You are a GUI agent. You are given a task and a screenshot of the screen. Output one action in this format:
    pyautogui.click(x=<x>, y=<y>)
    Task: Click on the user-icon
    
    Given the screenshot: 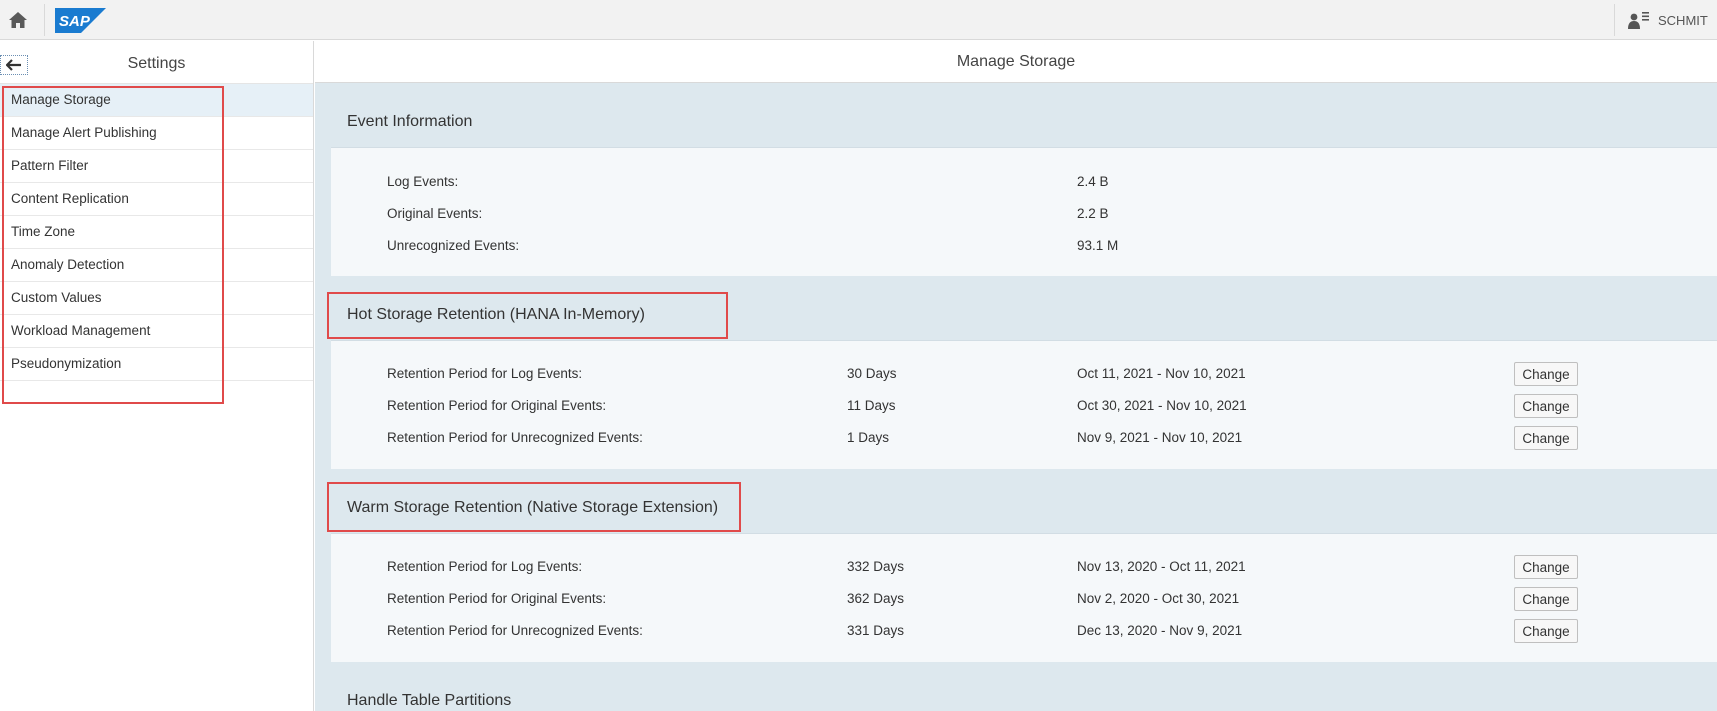 What is the action you would take?
    pyautogui.click(x=1638, y=20)
    